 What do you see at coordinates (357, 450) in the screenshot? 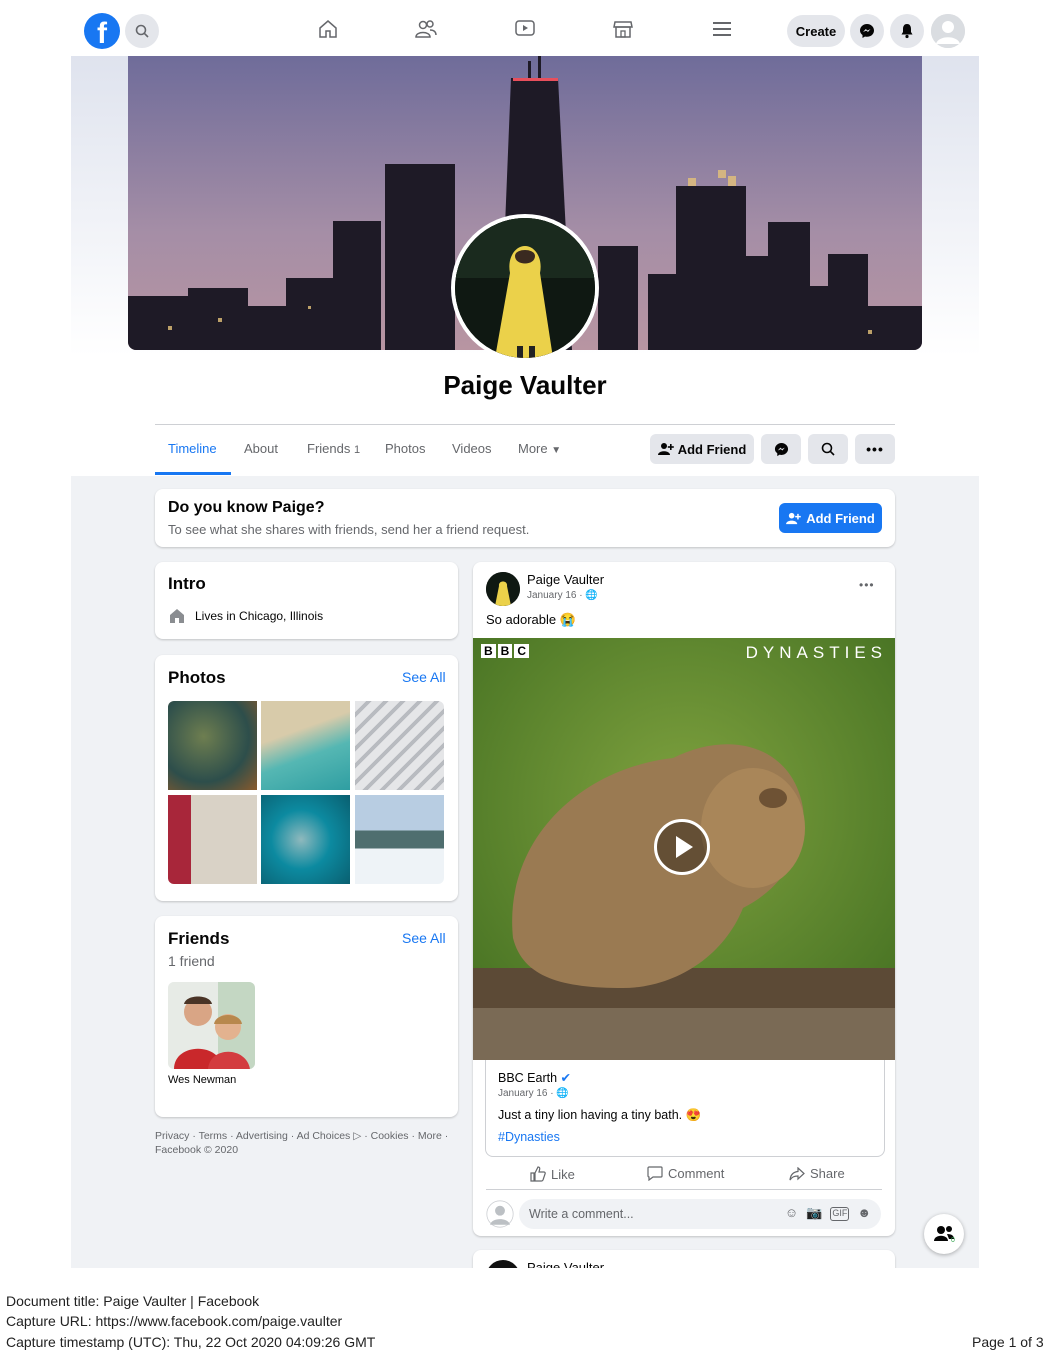
I see `tab-friends-count: 1` at bounding box center [357, 450].